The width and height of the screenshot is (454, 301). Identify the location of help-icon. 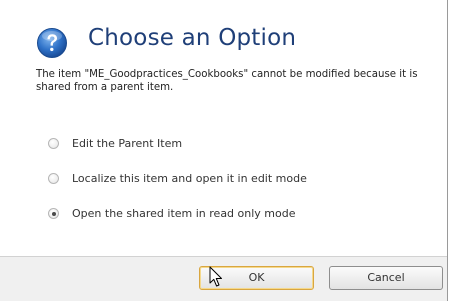
(52, 43).